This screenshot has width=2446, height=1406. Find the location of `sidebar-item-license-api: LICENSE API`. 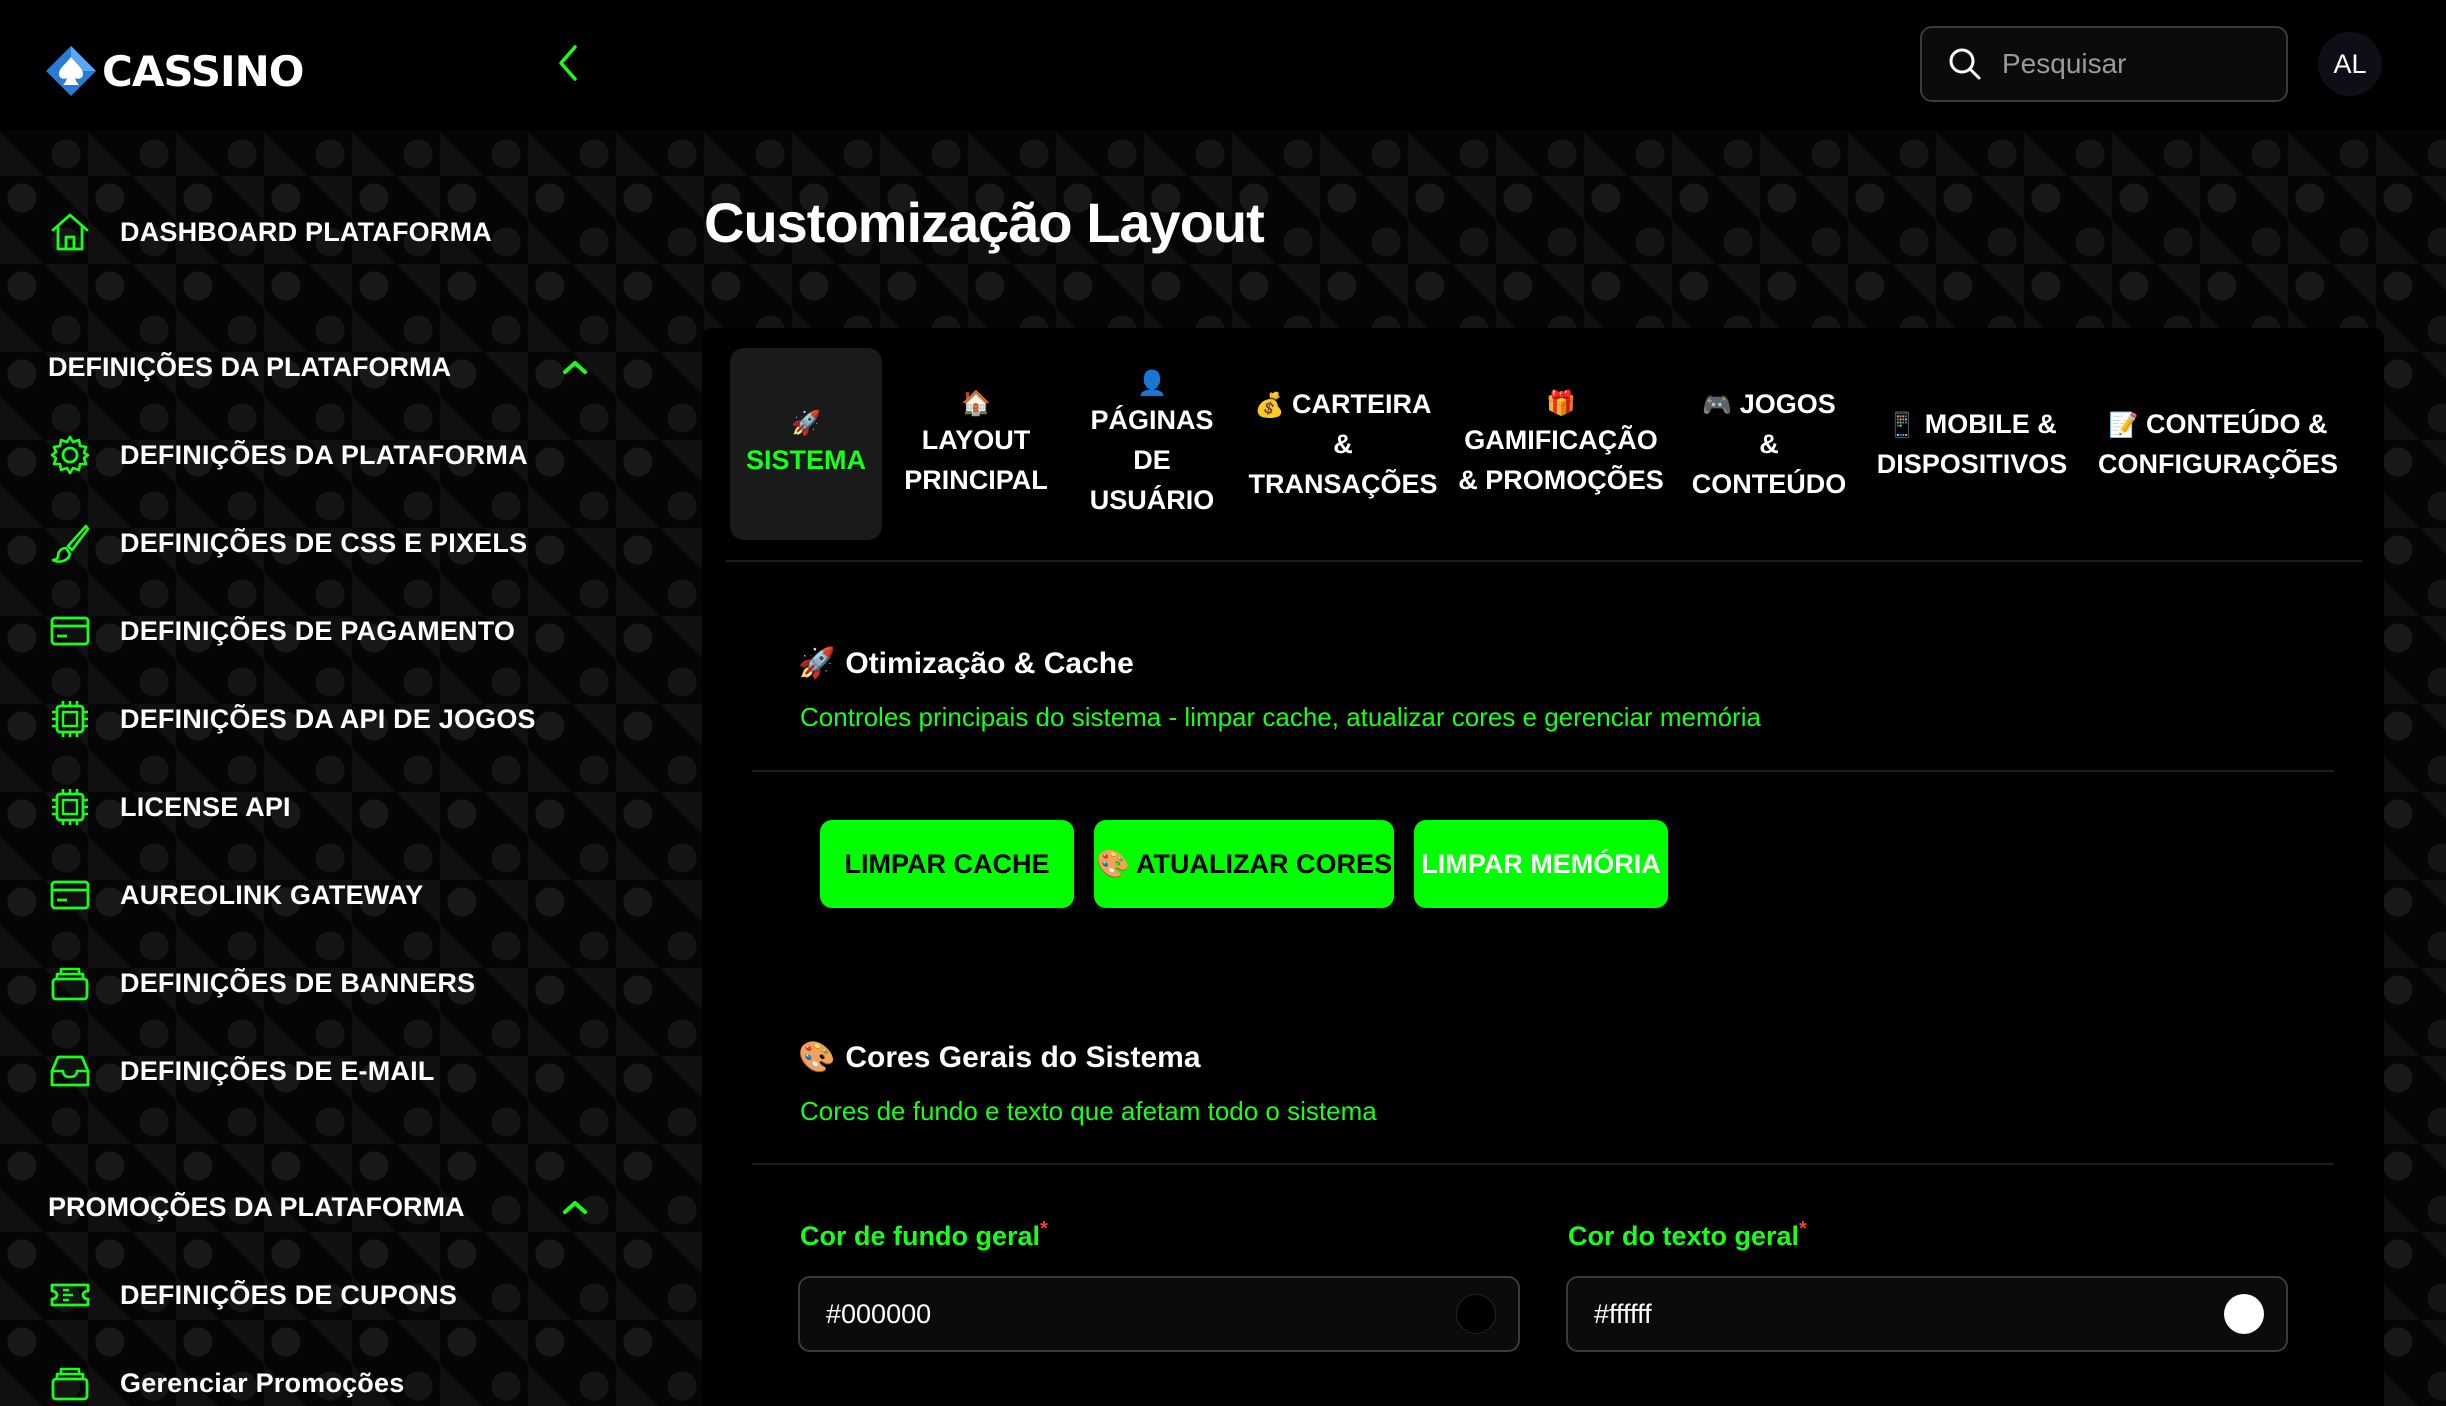

sidebar-item-license-api: LICENSE API is located at coordinates (169, 807).